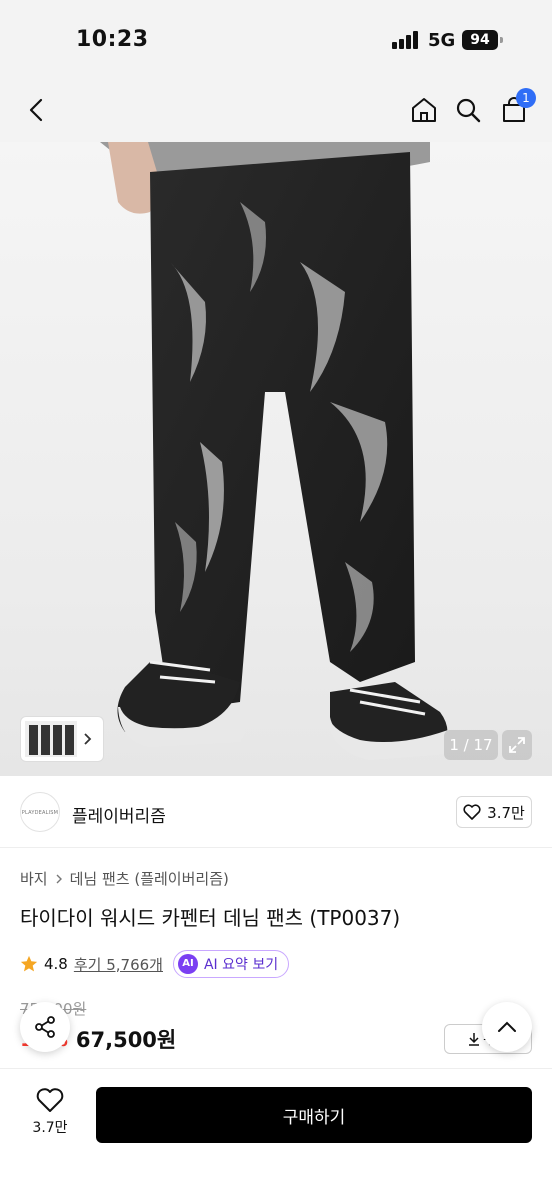  I want to click on breadcrumb: 바지 데님 팬츠 (플레이버리즘), so click(124, 878).